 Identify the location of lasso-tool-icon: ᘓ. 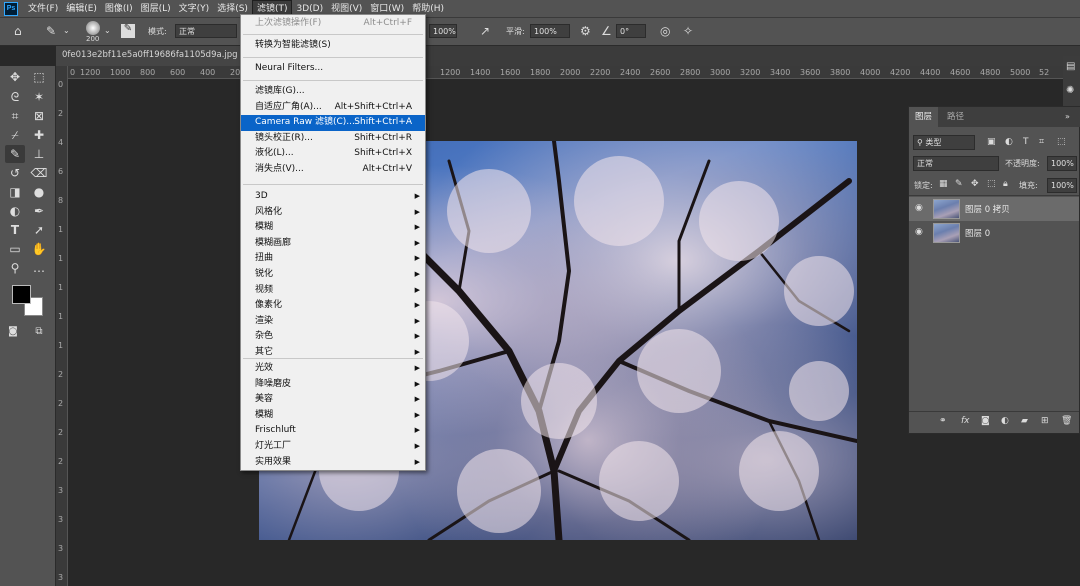
(15, 97).